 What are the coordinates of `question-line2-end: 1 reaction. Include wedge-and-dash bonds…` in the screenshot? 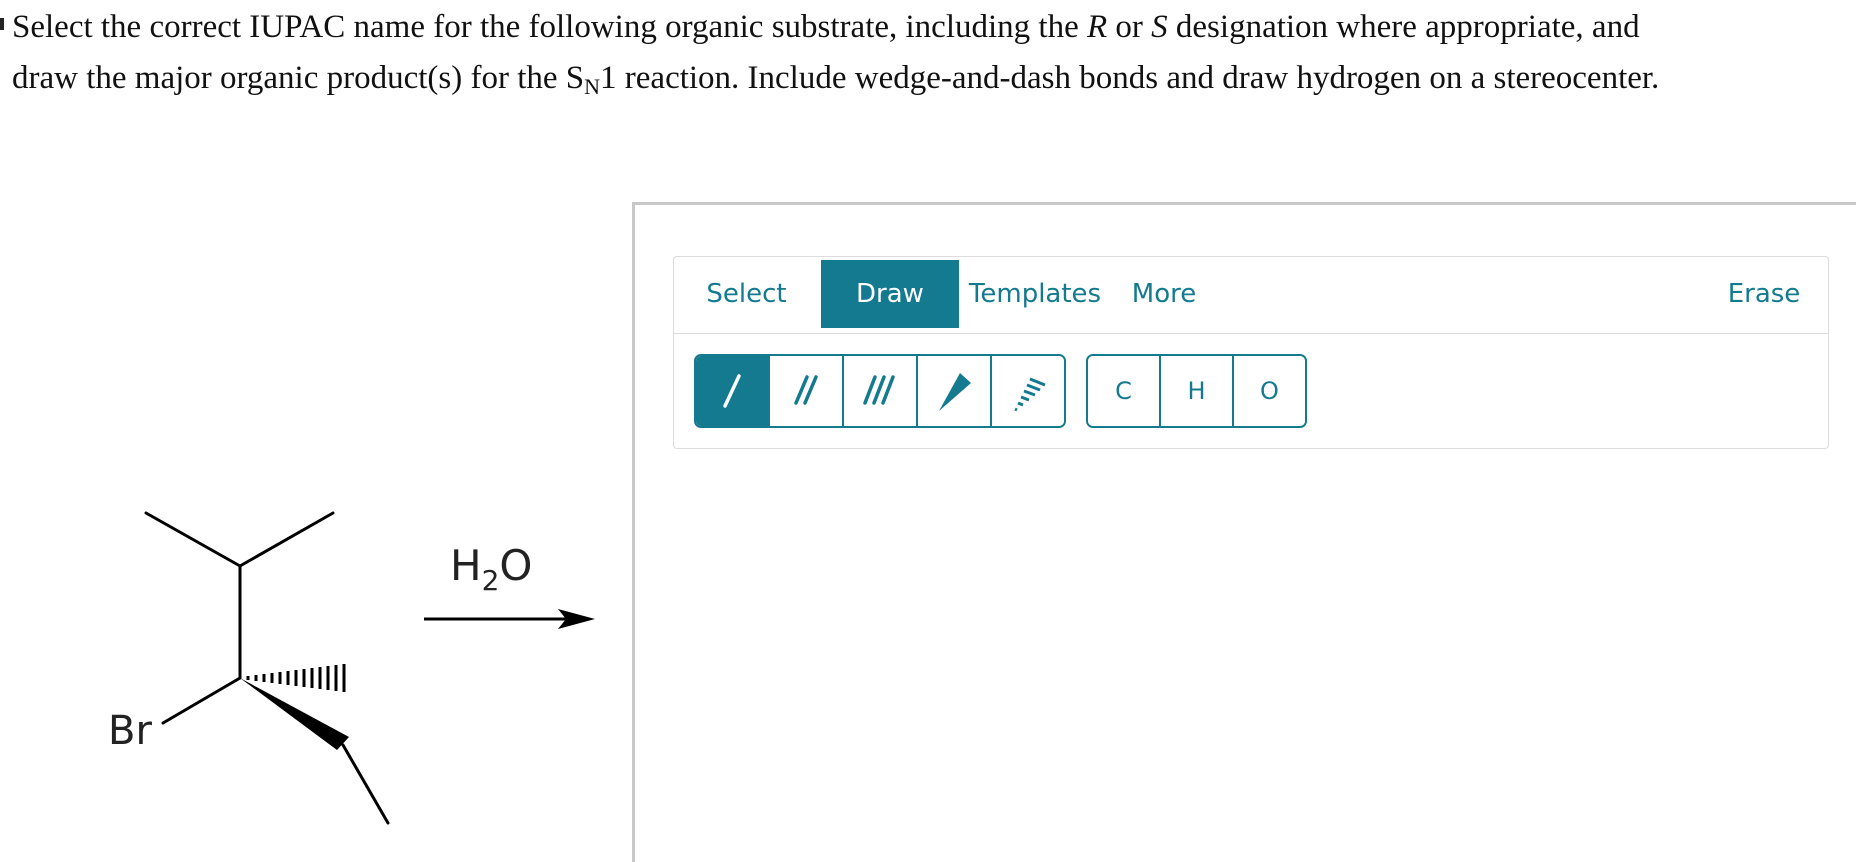 It's located at (1130, 78).